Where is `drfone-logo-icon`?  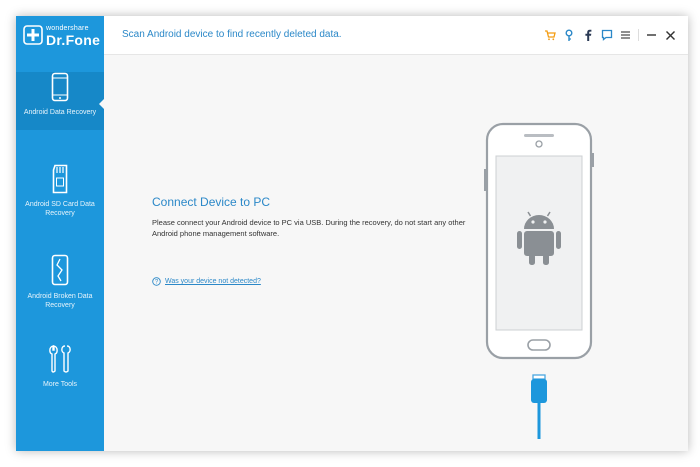 drfone-logo-icon is located at coordinates (33, 35).